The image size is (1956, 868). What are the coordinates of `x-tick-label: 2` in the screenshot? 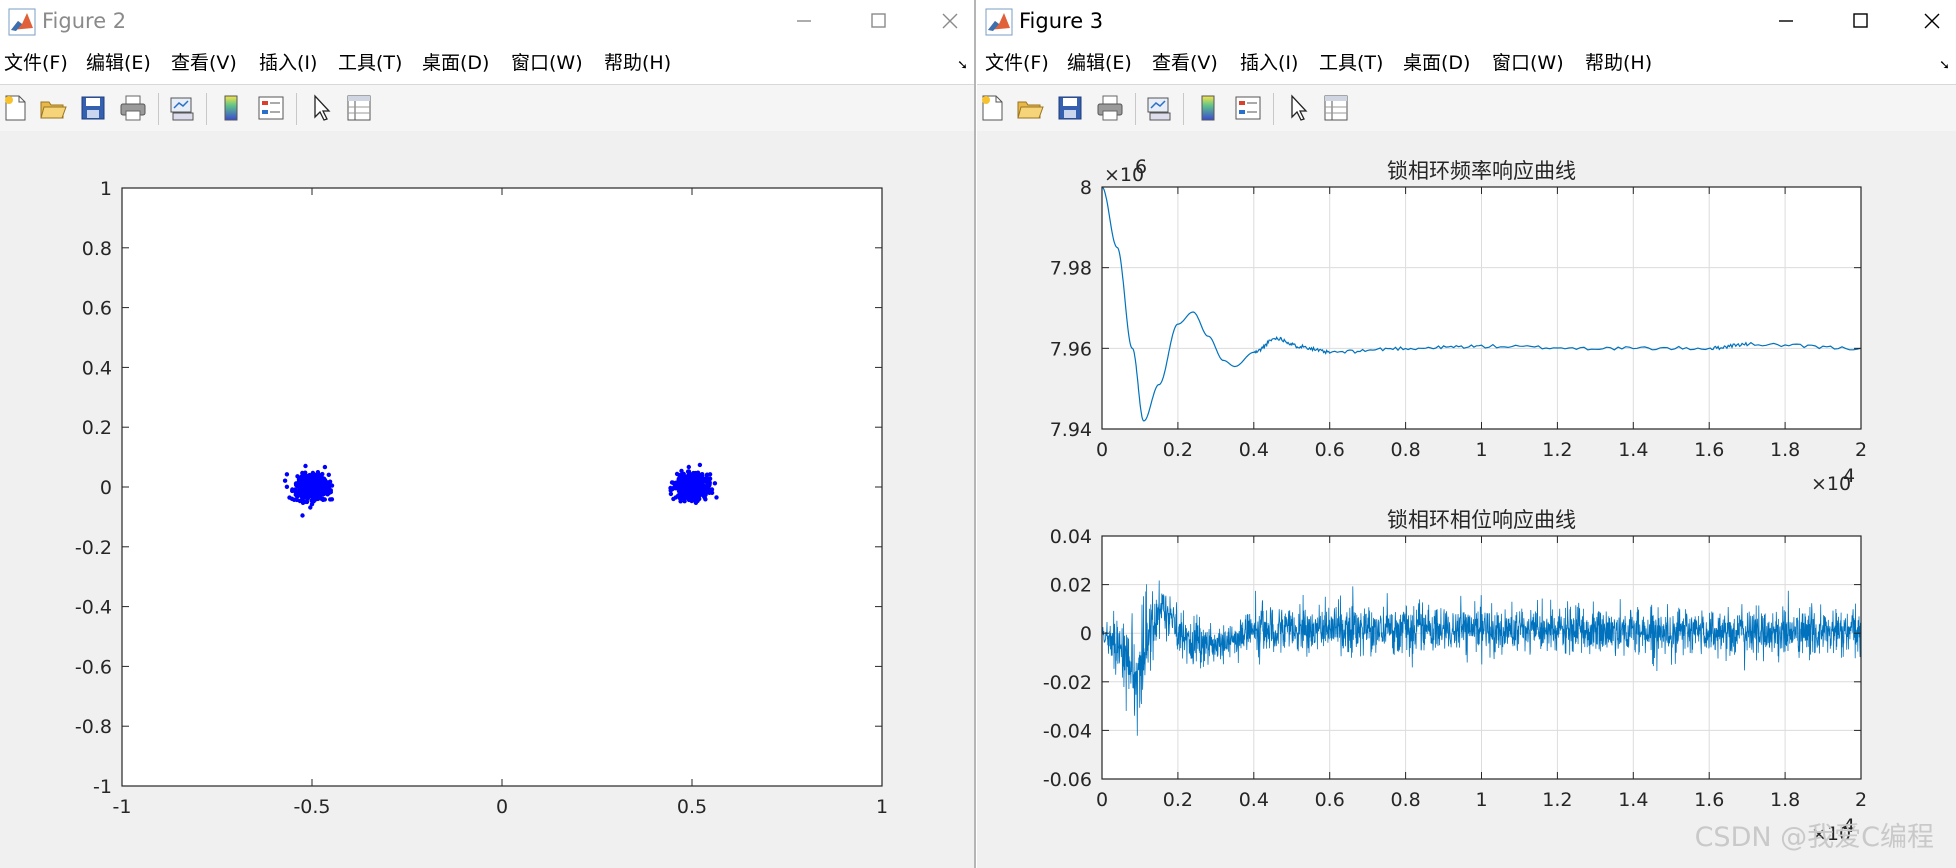 It's located at (1861, 450).